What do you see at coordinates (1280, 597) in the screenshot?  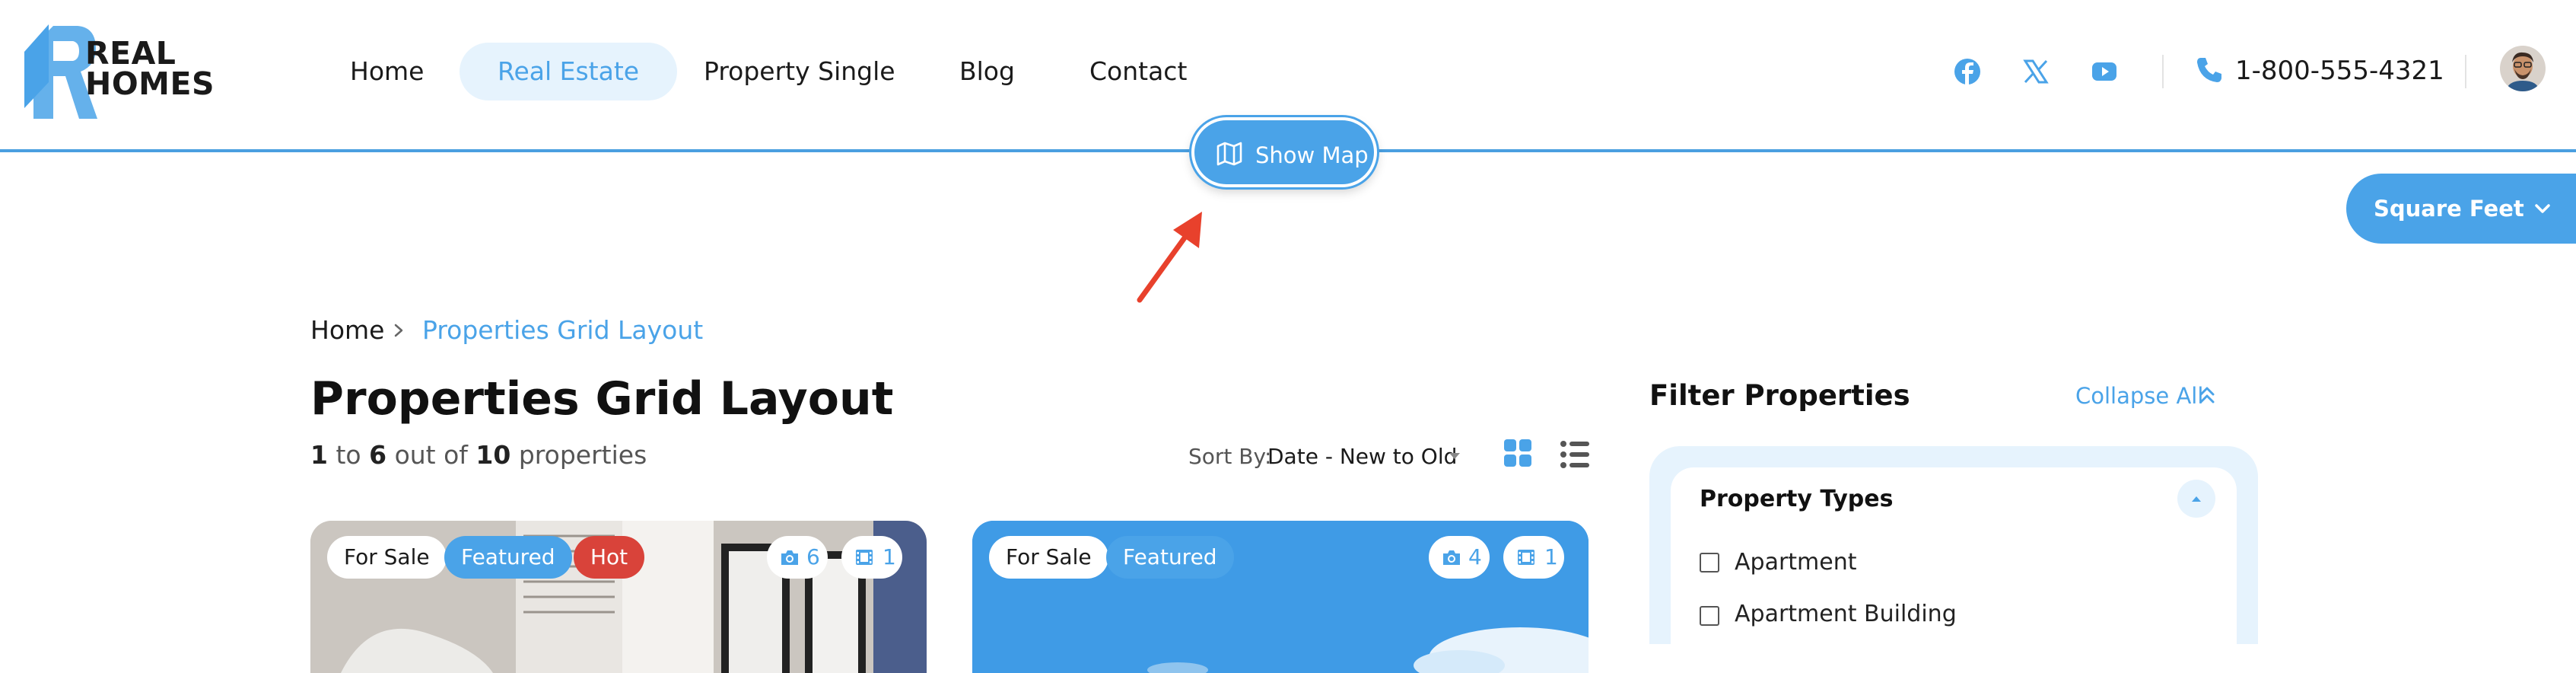 I see `property-card: For Sale Featured 4 1` at bounding box center [1280, 597].